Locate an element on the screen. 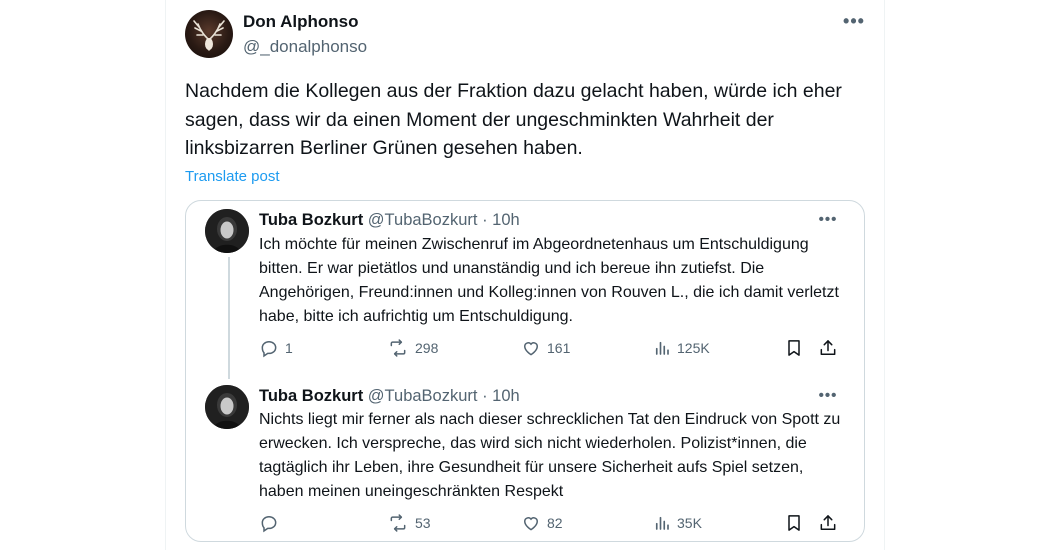 Image resolution: width=1050 pixels, height=550 pixels. reply-count: 1 is located at coordinates (289, 348).